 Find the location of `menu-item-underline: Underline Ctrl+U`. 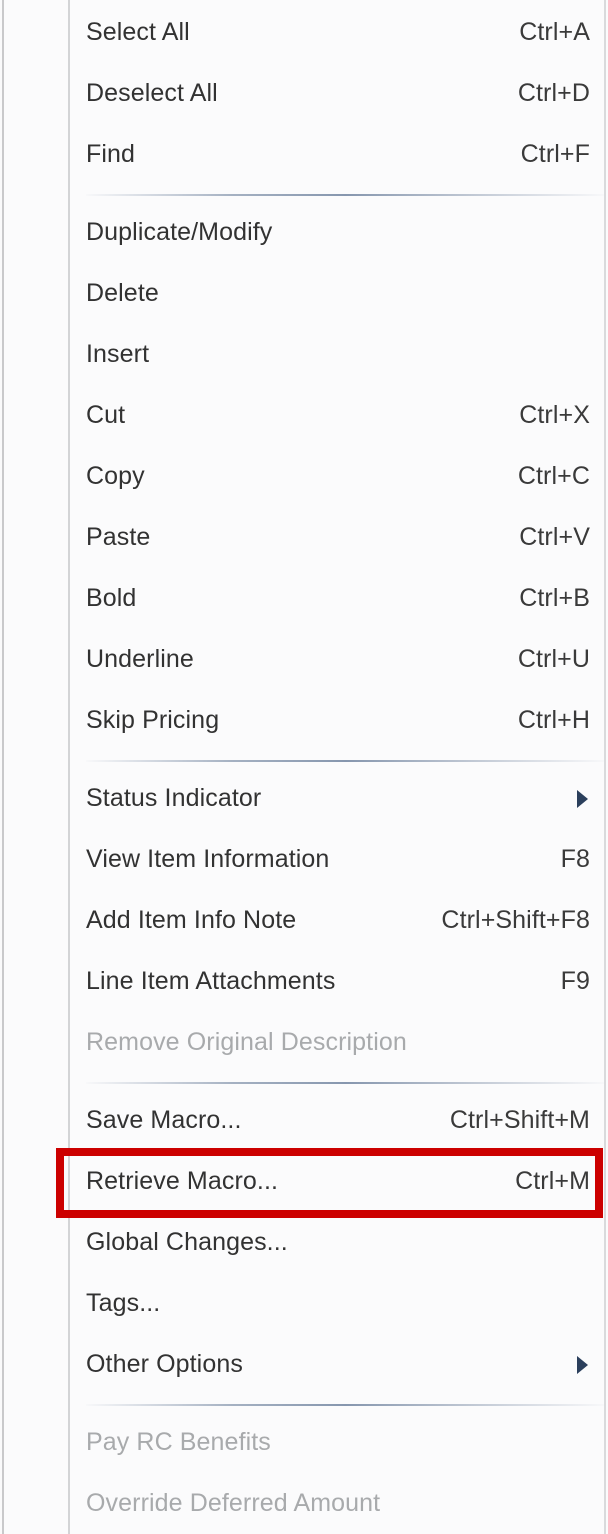

menu-item-underline: Underline Ctrl+U is located at coordinates (339, 659).